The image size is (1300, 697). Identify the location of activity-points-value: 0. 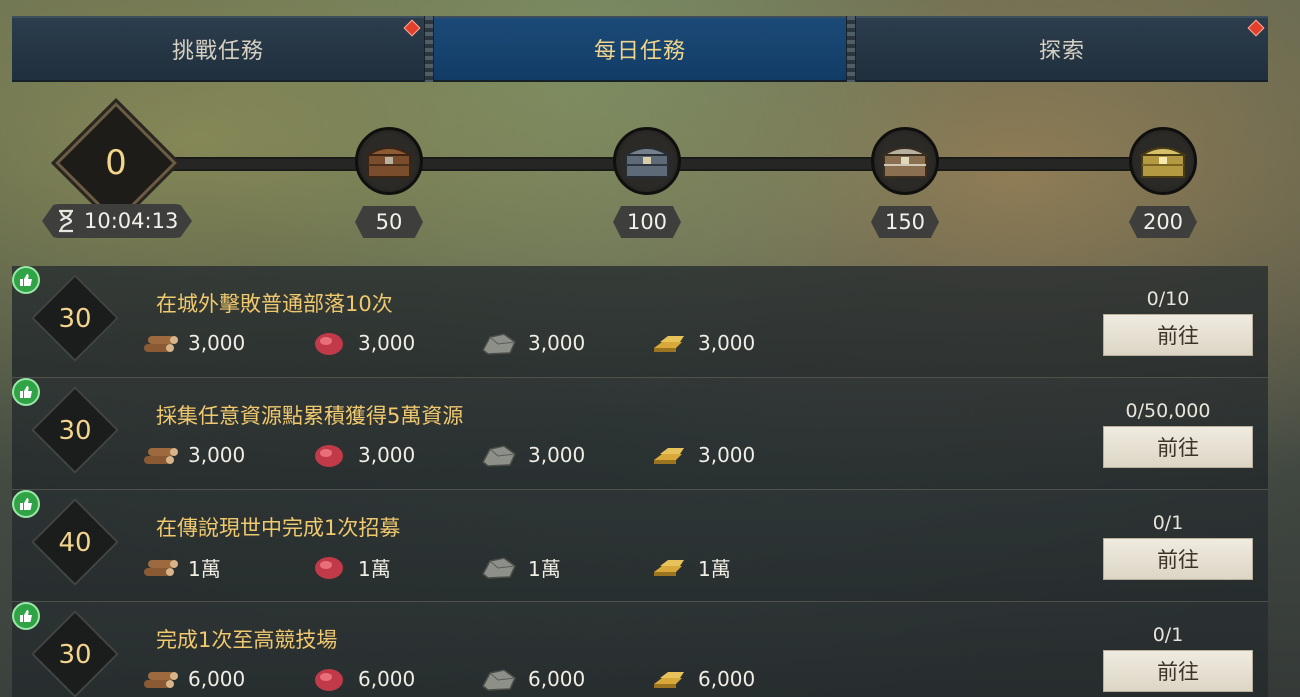
(116, 163).